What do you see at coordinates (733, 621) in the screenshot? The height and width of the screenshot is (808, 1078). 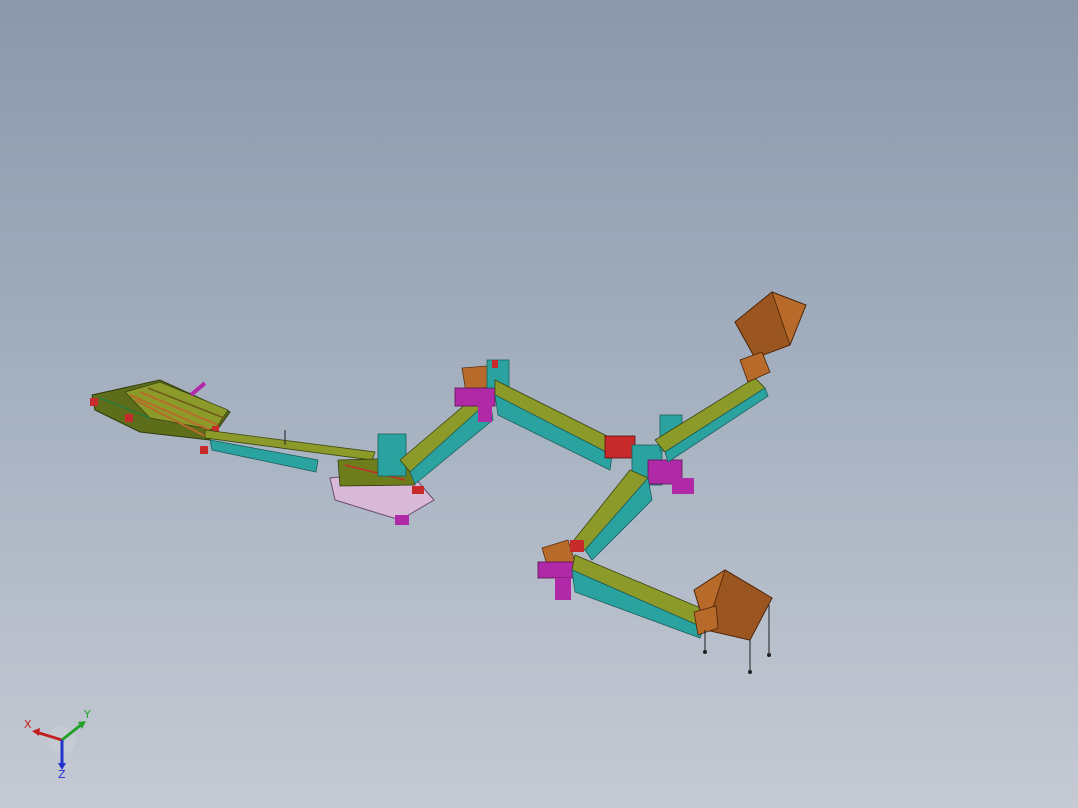 I see `hopper-lower` at bounding box center [733, 621].